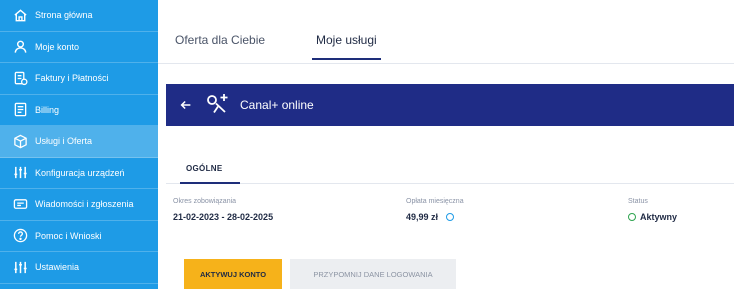 This screenshot has height=289, width=734. Describe the element at coordinates (435, 210) in the screenshot. I see `monthly-fee: Opłata miesięczna 49,99 zł` at that location.